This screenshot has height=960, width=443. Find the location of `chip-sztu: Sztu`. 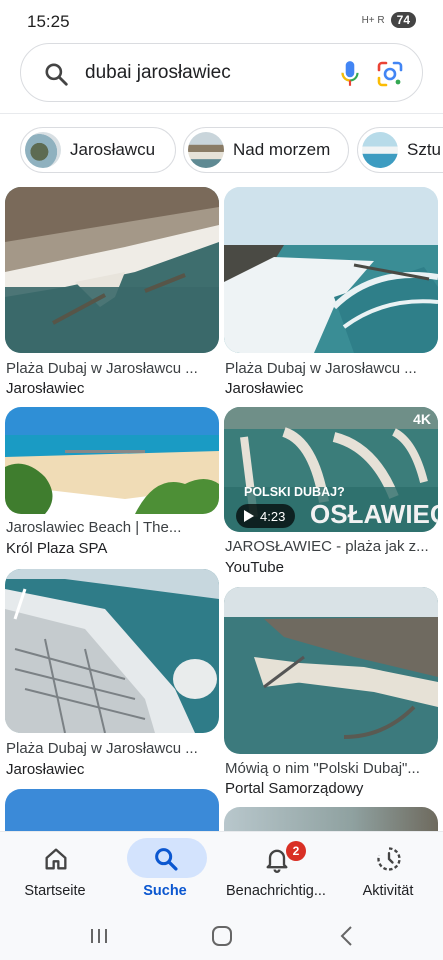

chip-sztu: Sztu is located at coordinates (400, 150).